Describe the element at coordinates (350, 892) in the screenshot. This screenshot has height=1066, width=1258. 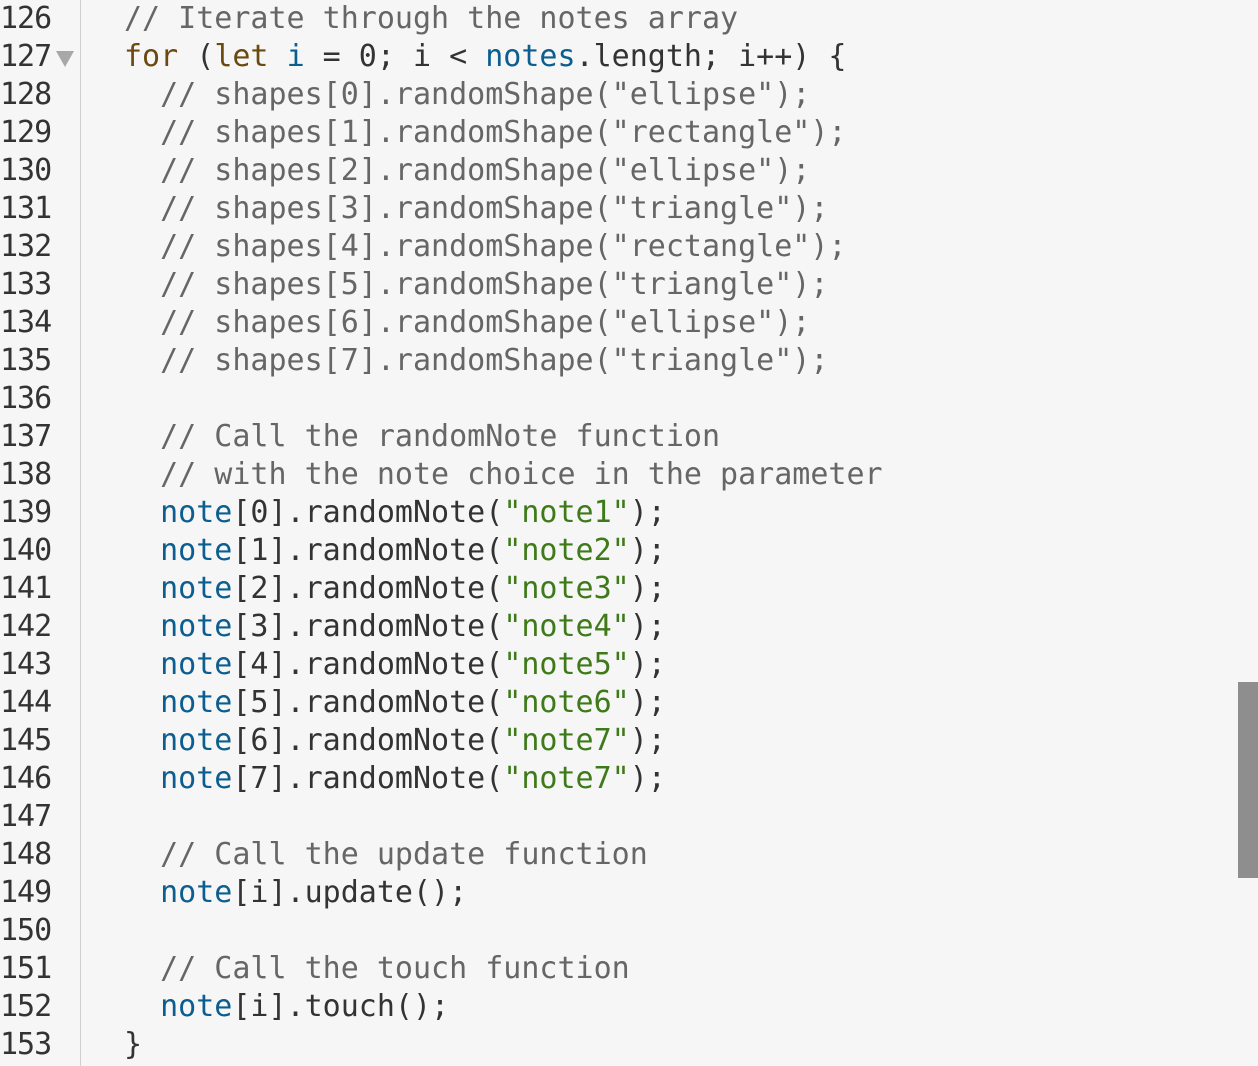
I see `code-token: [i].update();` at that location.